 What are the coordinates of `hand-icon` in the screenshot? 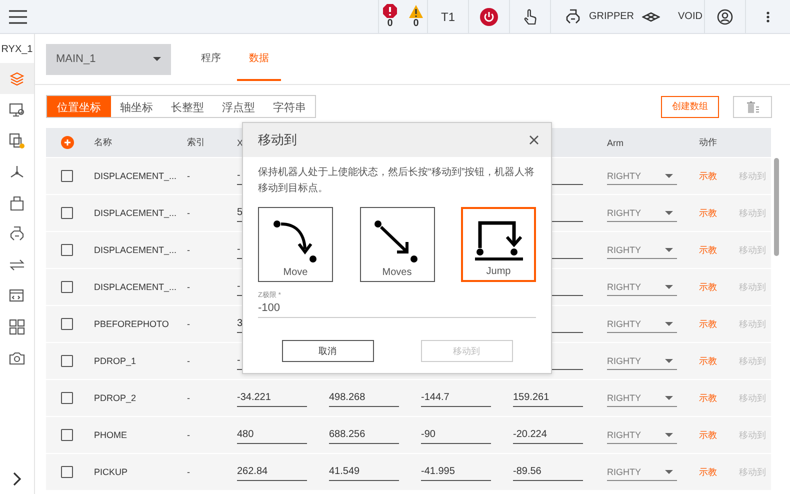 It's located at (530, 17).